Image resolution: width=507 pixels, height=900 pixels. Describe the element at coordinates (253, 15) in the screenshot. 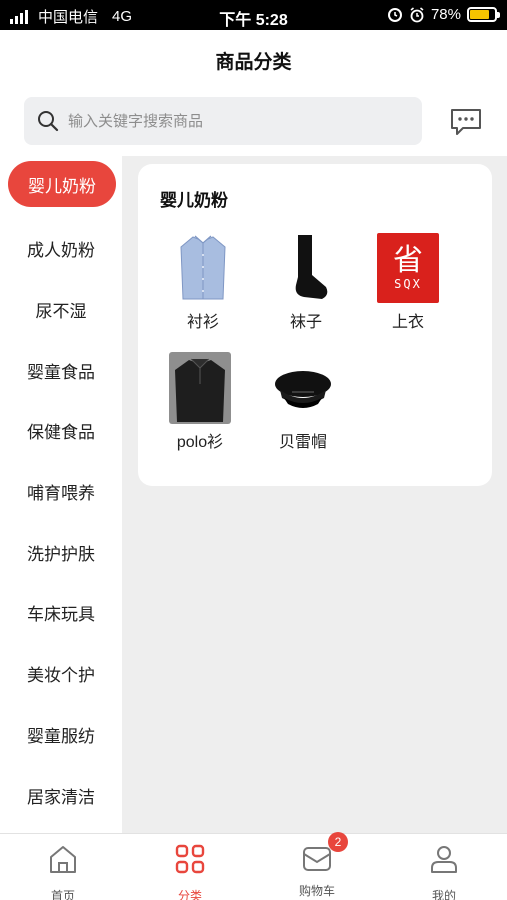

I see `status-bar: 中国电信 4G 下午 5:28 78%` at that location.